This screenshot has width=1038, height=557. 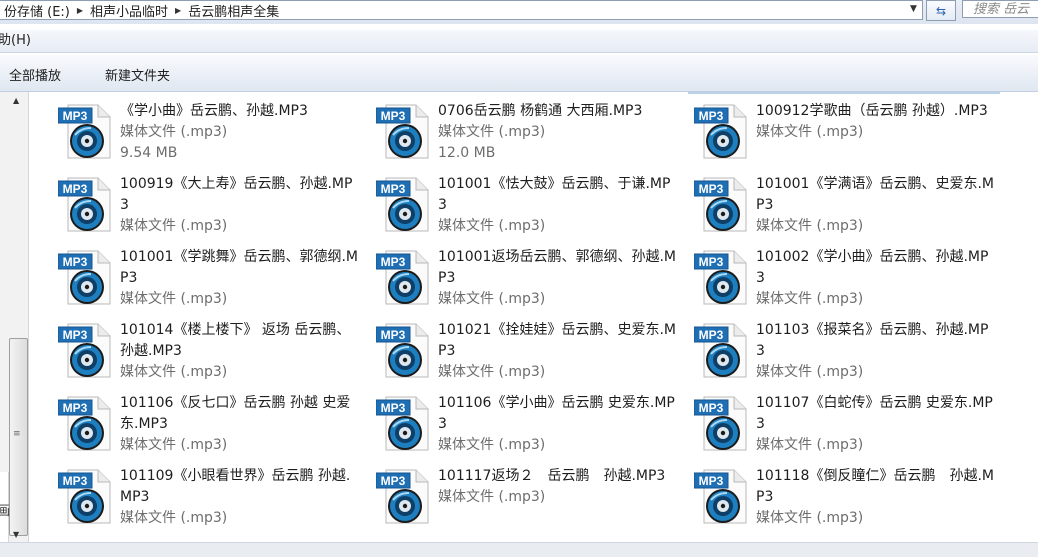 I want to click on breadcrumb-drive: 份存储 (E:), so click(x=37, y=10).